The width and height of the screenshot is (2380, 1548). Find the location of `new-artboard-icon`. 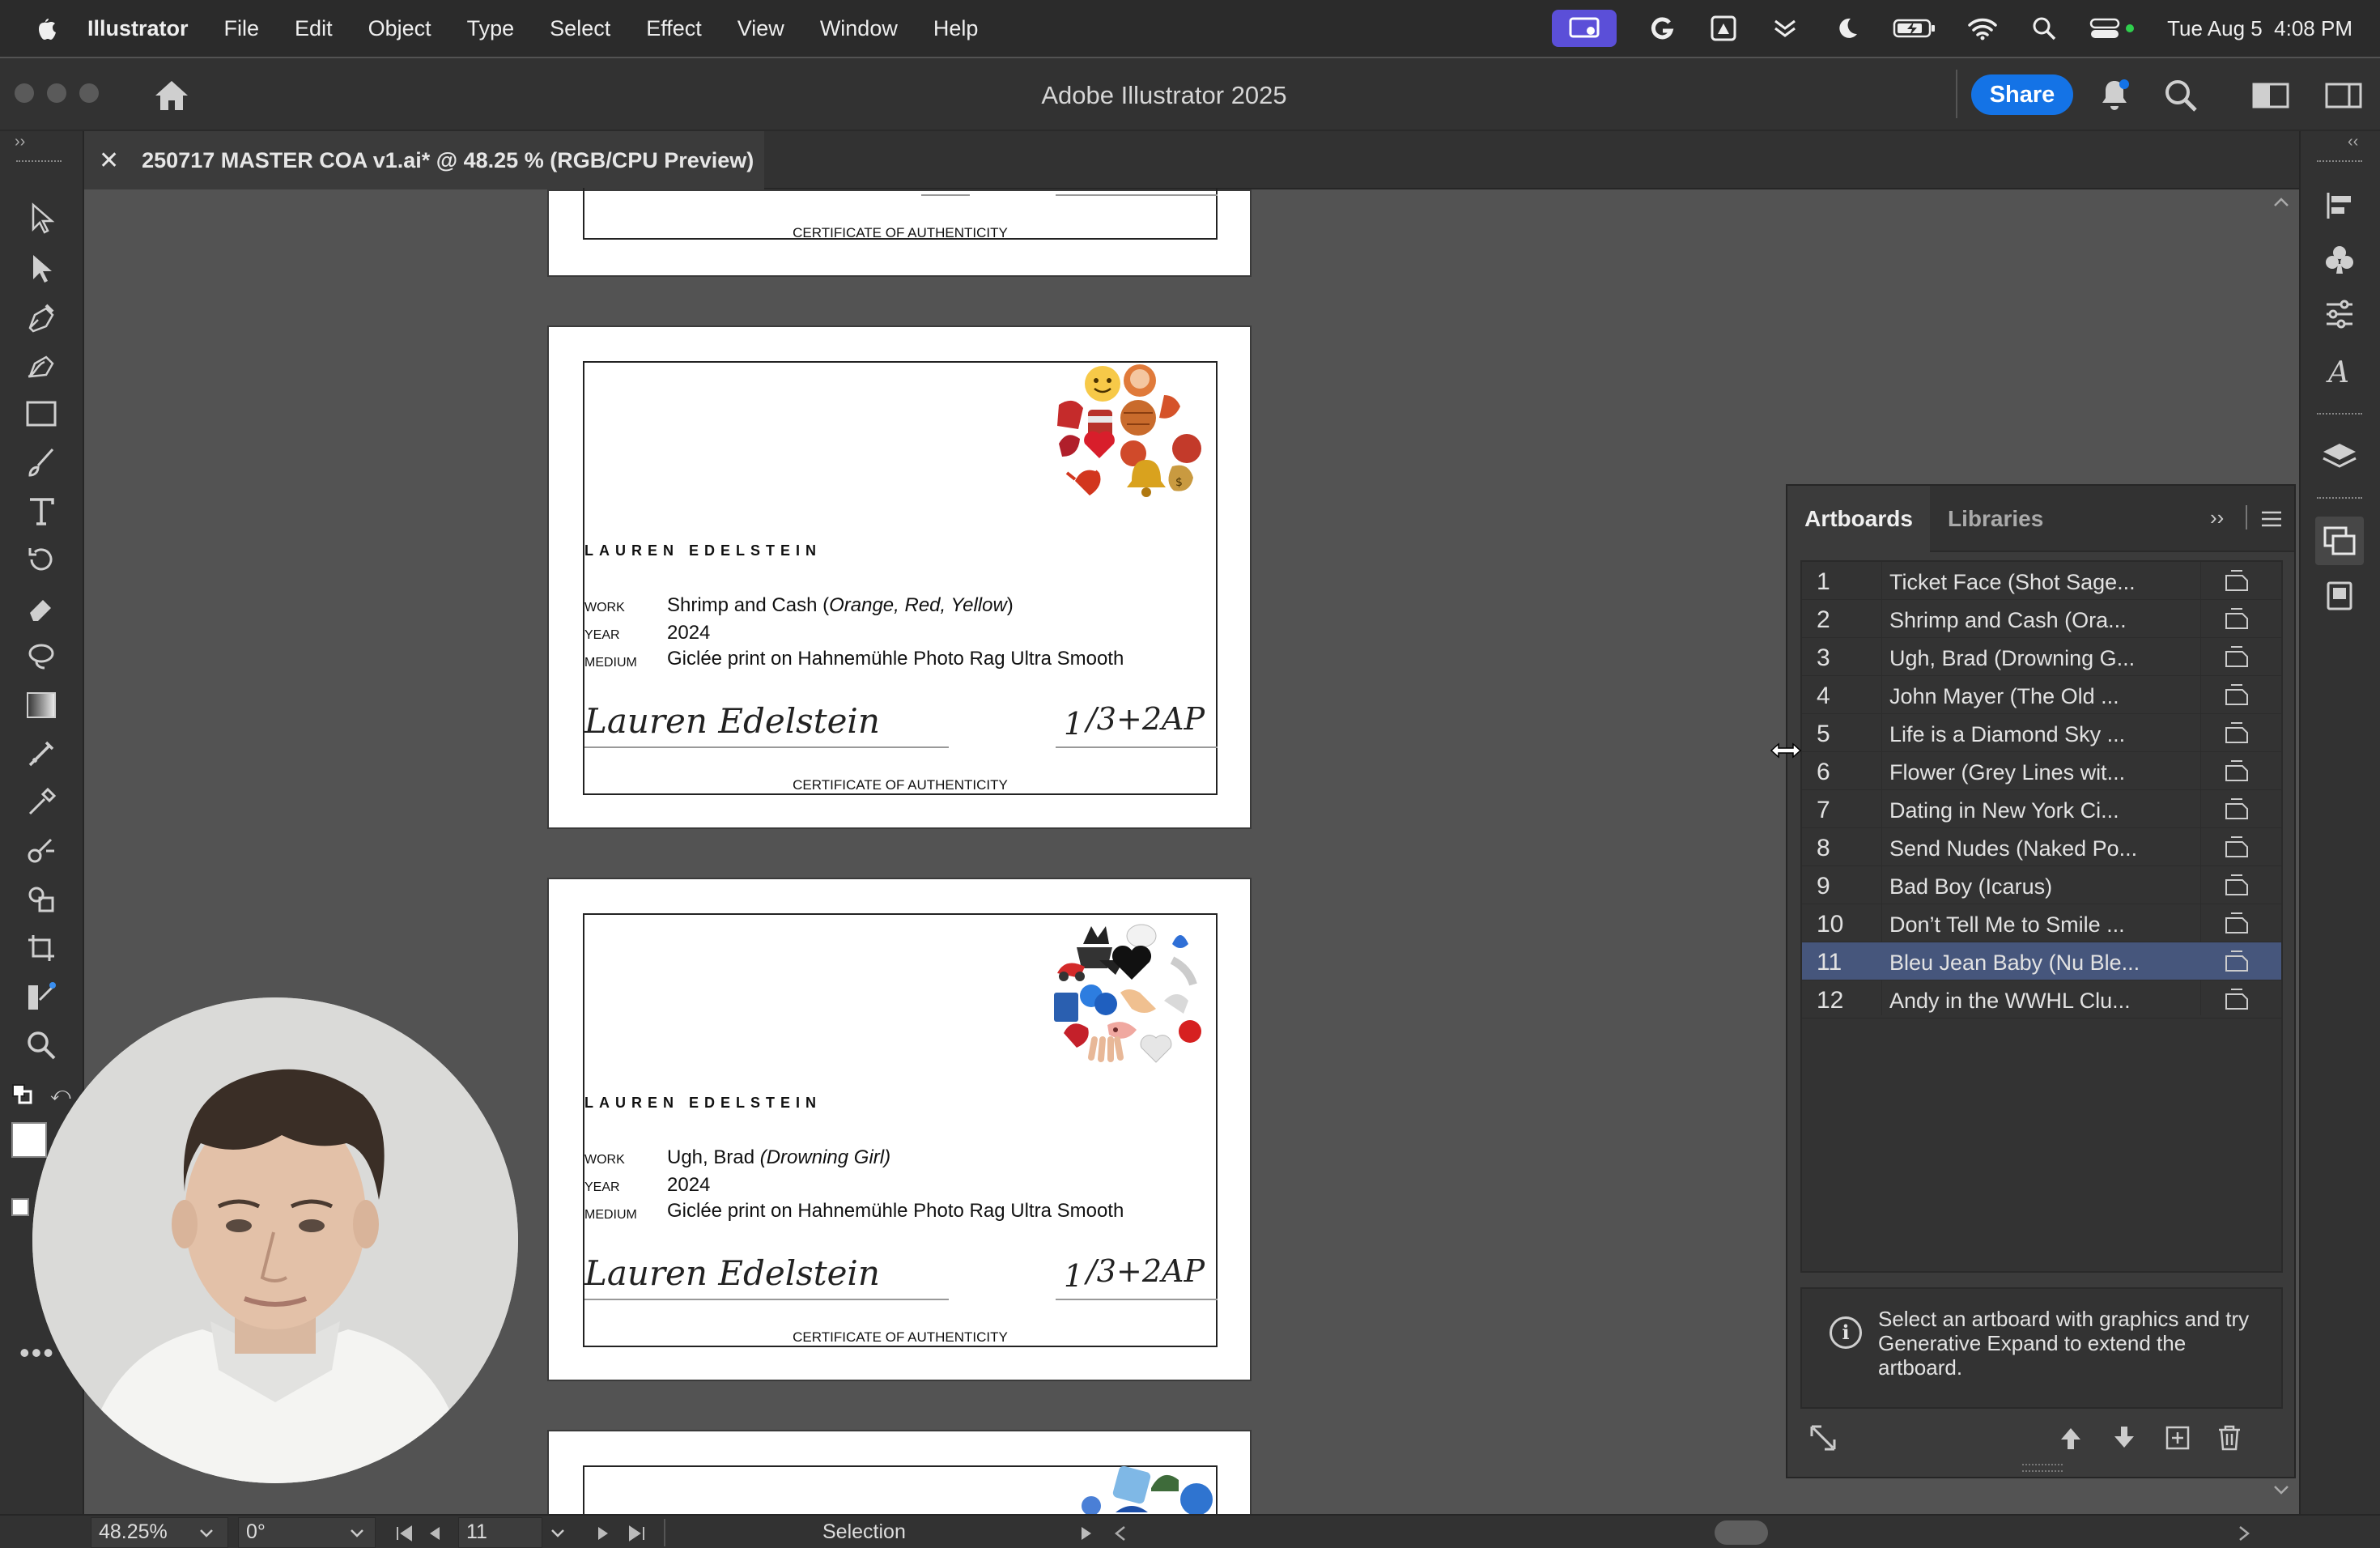

new-artboard-icon is located at coordinates (2177, 1438).